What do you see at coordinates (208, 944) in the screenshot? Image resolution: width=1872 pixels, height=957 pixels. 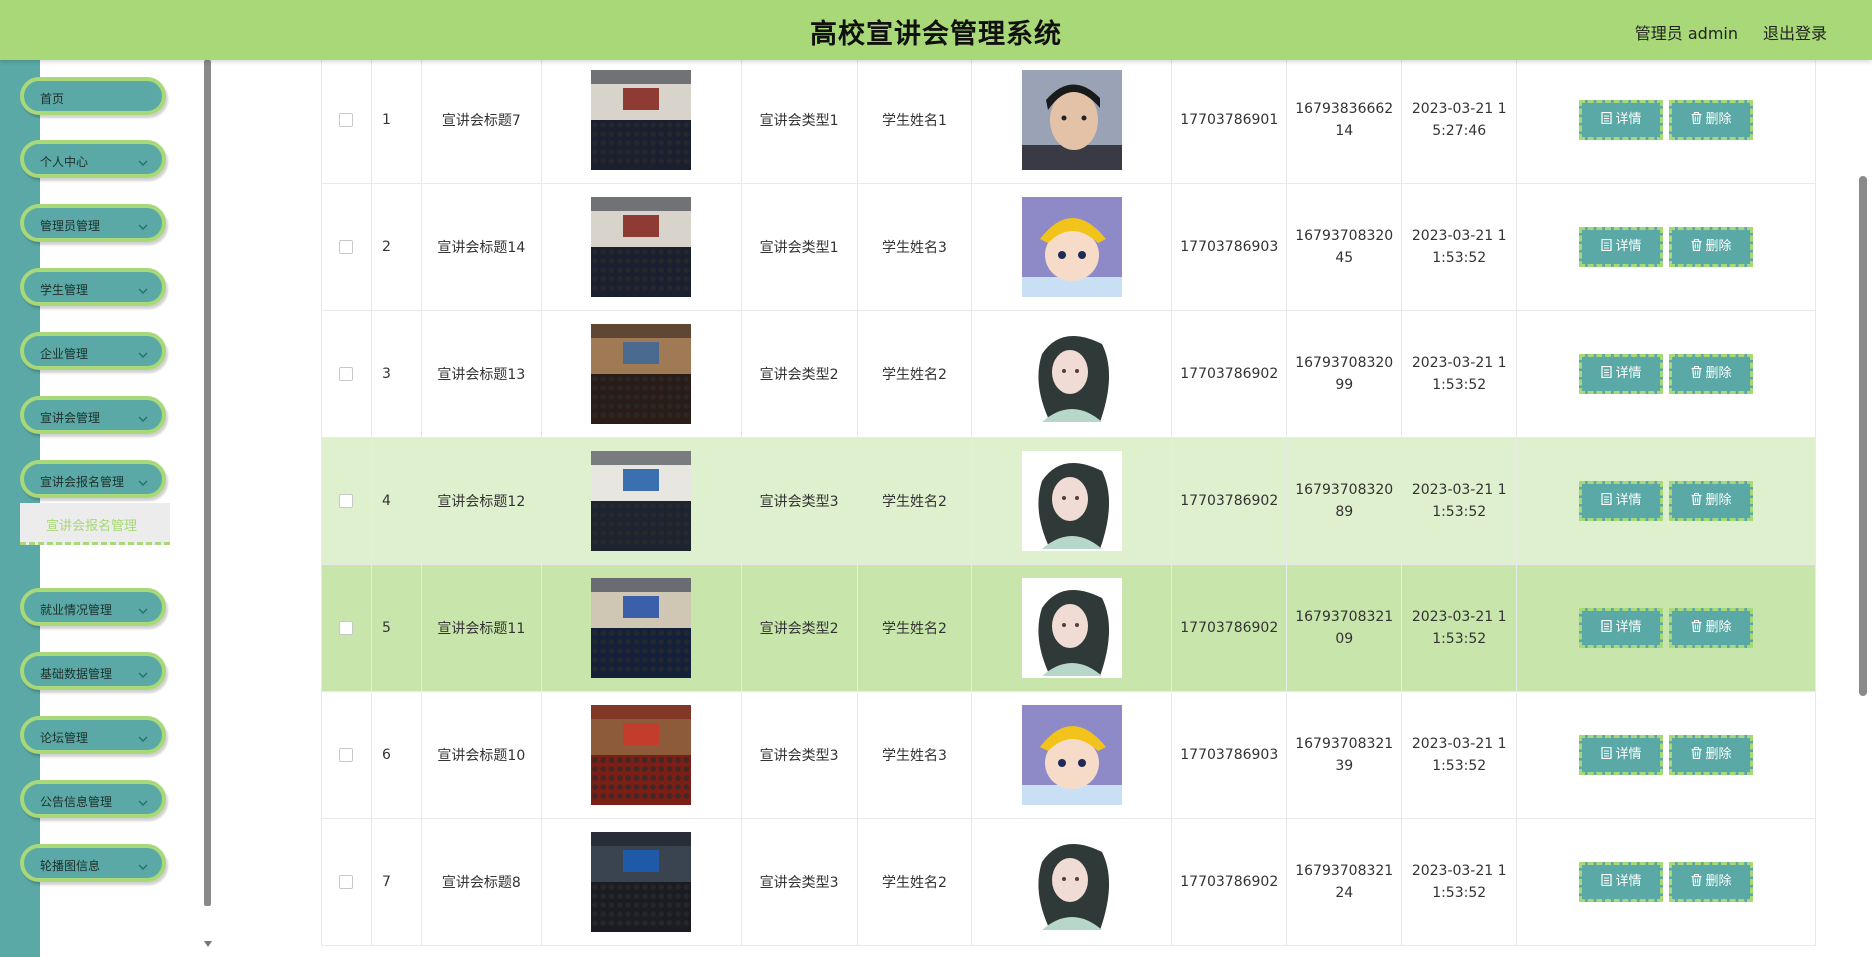 I see `scroll-down-arrow-icon` at bounding box center [208, 944].